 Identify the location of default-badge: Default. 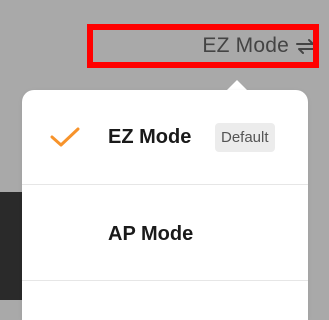
(245, 137).